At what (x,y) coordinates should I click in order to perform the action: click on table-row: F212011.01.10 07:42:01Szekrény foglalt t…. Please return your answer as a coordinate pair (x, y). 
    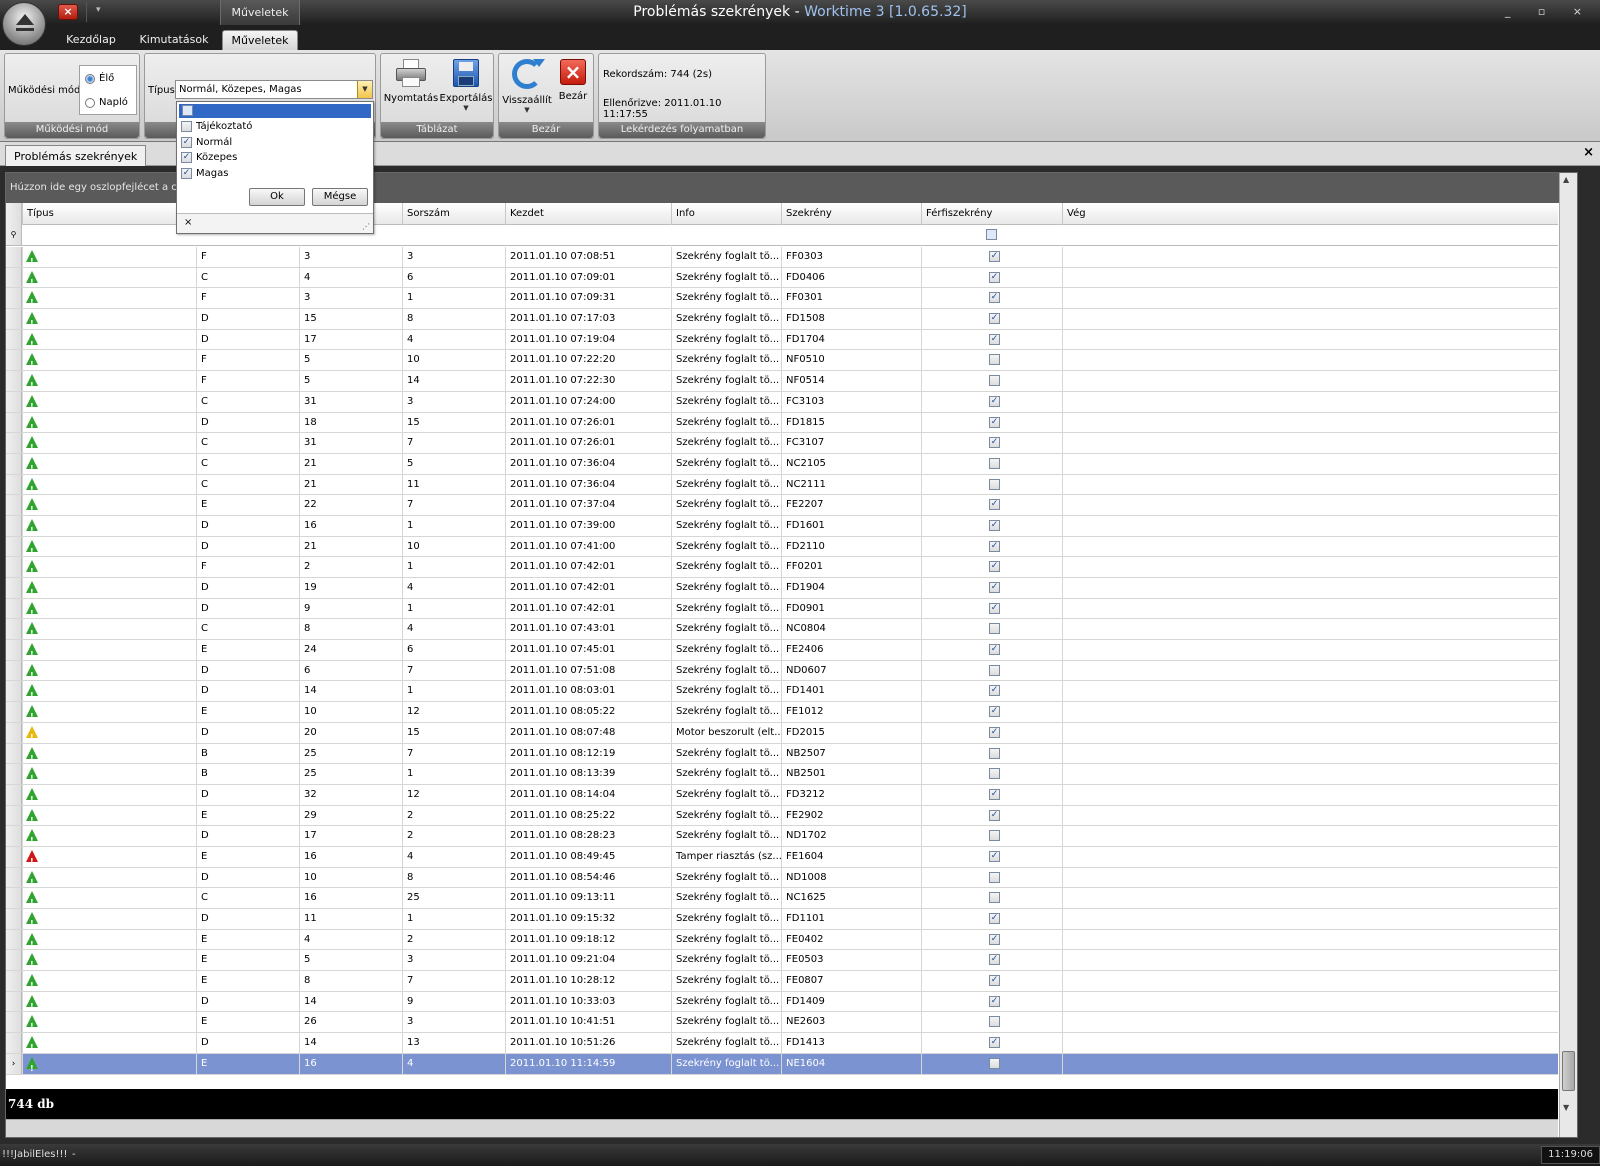
    Looking at the image, I should click on (782, 567).